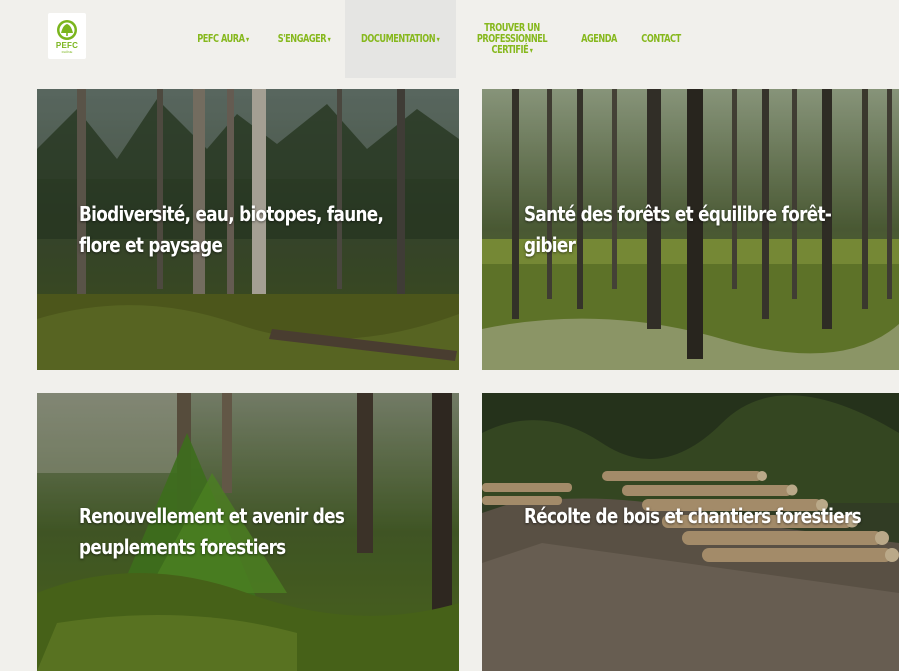  What do you see at coordinates (512, 27) in the screenshot?
I see `nav-trouver-line-1: TROUVER UN` at bounding box center [512, 27].